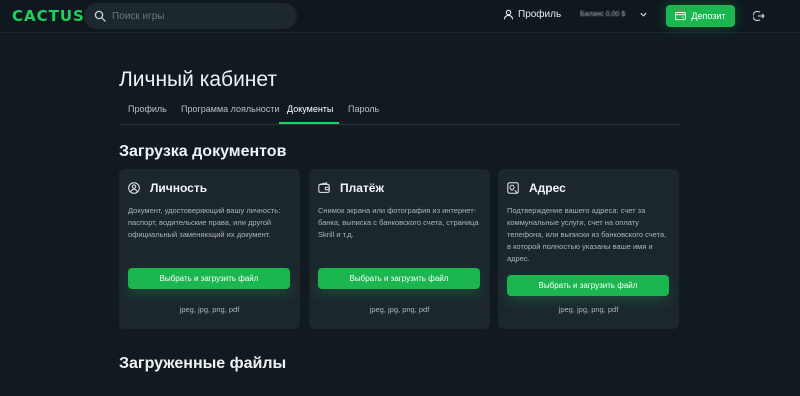 This screenshot has width=800, height=396. Describe the element at coordinates (134, 188) in the screenshot. I see `person-icon` at that location.